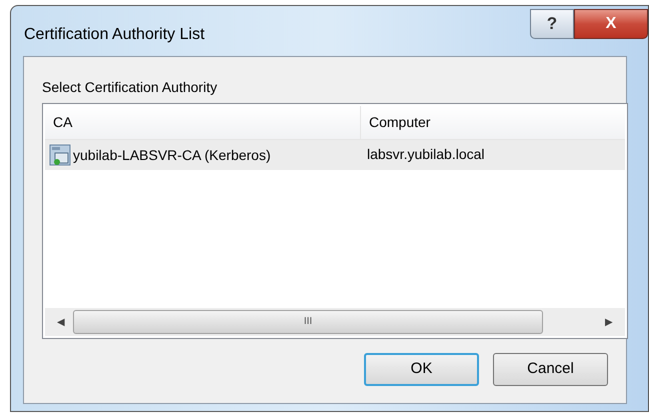  I want to click on group-label: Select Certification Authority, so click(130, 87).